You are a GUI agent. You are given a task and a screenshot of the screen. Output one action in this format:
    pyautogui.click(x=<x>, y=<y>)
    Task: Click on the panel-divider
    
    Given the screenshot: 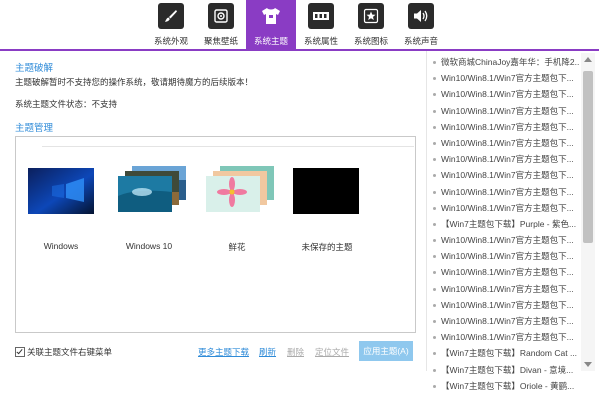 What is the action you would take?
    pyautogui.click(x=426, y=211)
    